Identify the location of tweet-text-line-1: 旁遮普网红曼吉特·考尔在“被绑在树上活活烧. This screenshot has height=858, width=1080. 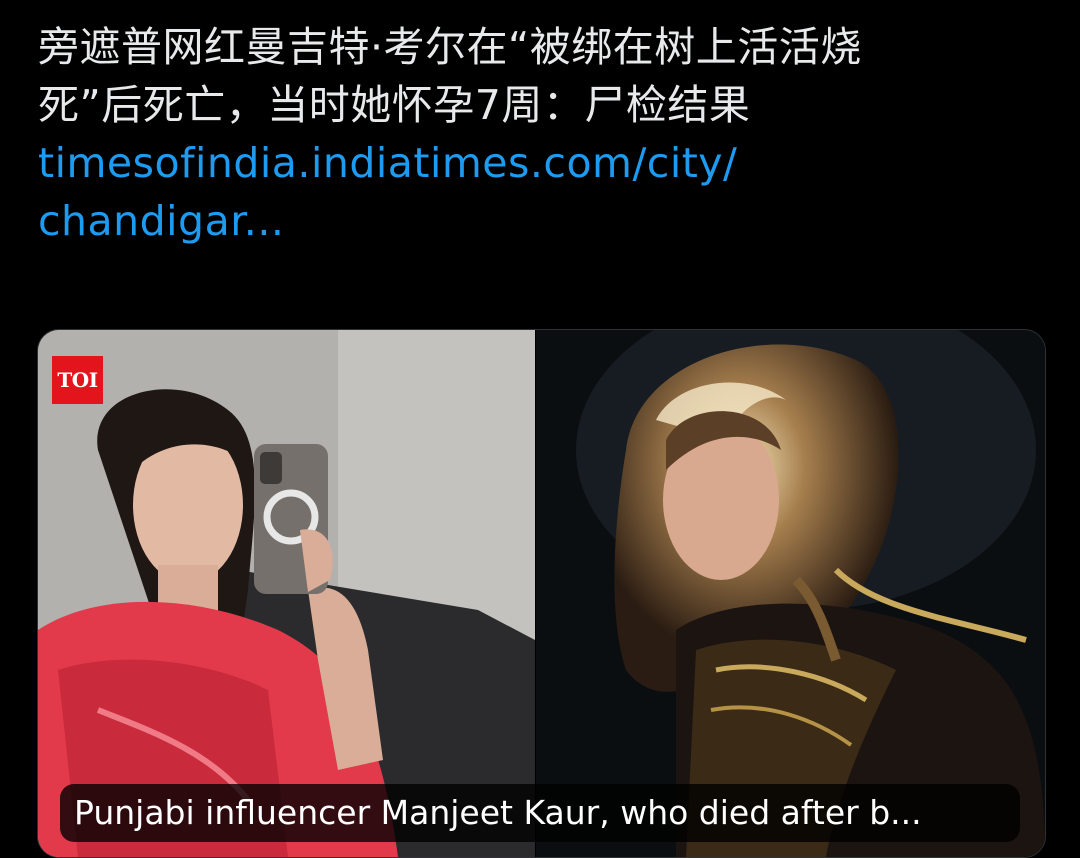
(450, 47).